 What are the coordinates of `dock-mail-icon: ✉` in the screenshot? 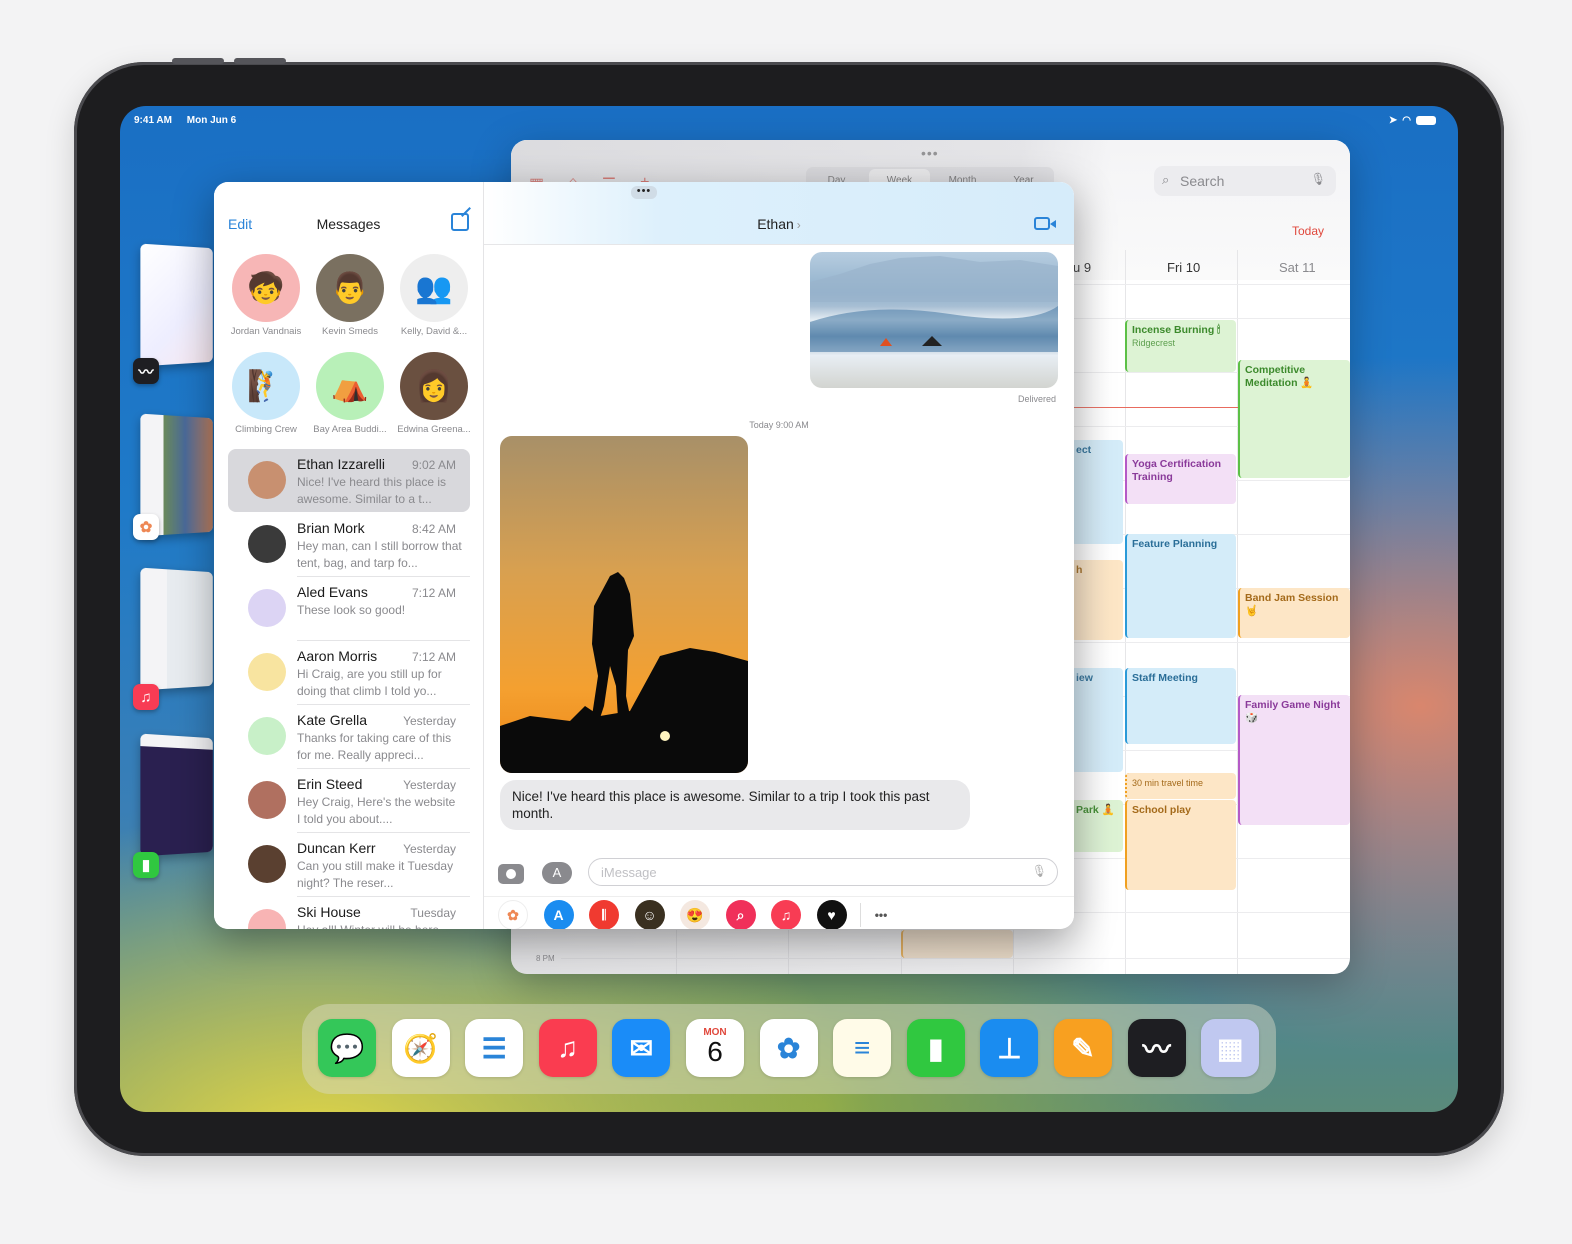 It's located at (641, 1048).